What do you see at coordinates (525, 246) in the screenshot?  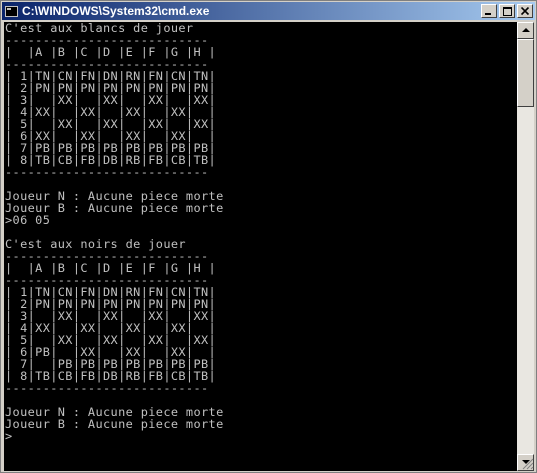 I see `vertical-scrollbar` at bounding box center [525, 246].